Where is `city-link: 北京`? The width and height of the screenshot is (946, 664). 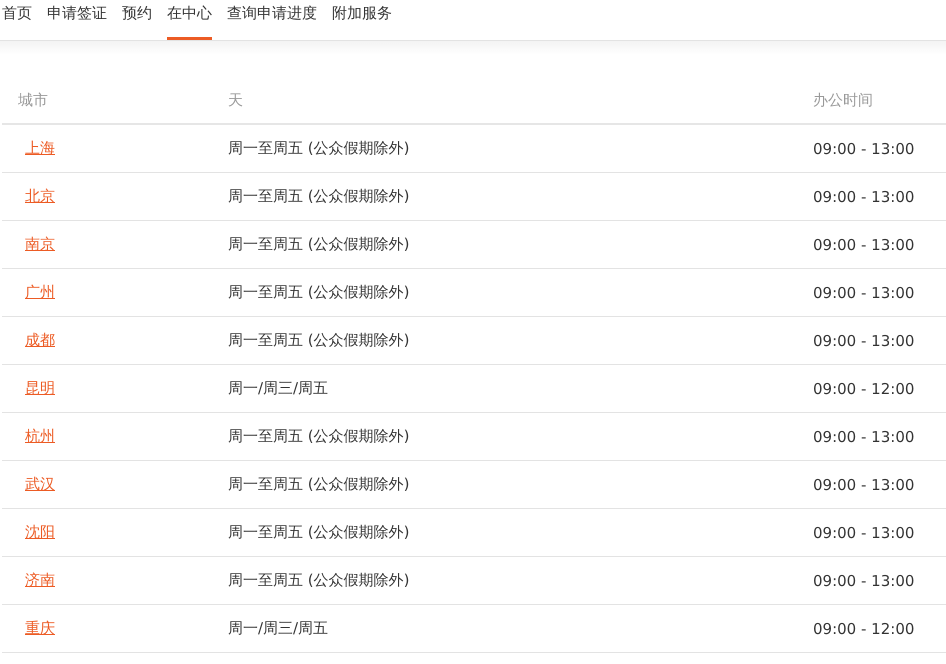 city-link: 北京 is located at coordinates (40, 196).